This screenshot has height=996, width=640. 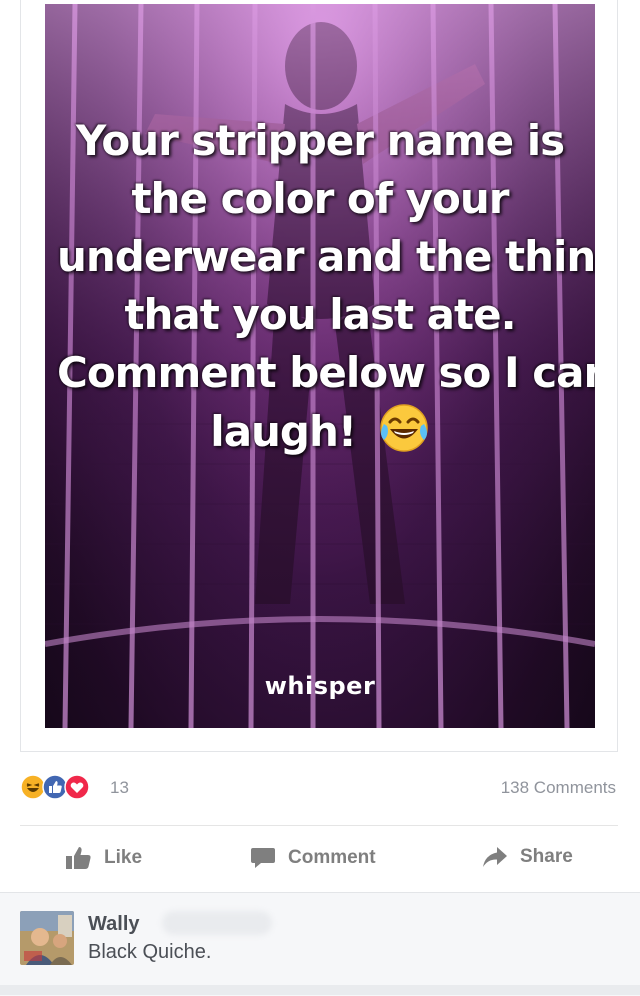 What do you see at coordinates (320, 198) in the screenshot?
I see `caption-line: the color of your` at bounding box center [320, 198].